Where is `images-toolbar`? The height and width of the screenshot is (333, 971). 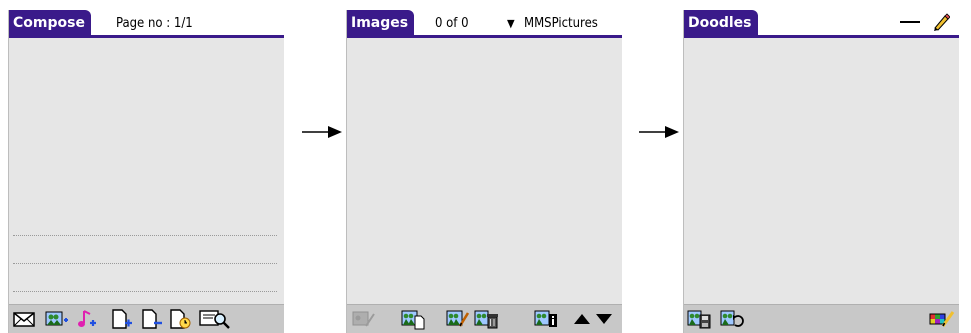 images-toolbar is located at coordinates (484, 318).